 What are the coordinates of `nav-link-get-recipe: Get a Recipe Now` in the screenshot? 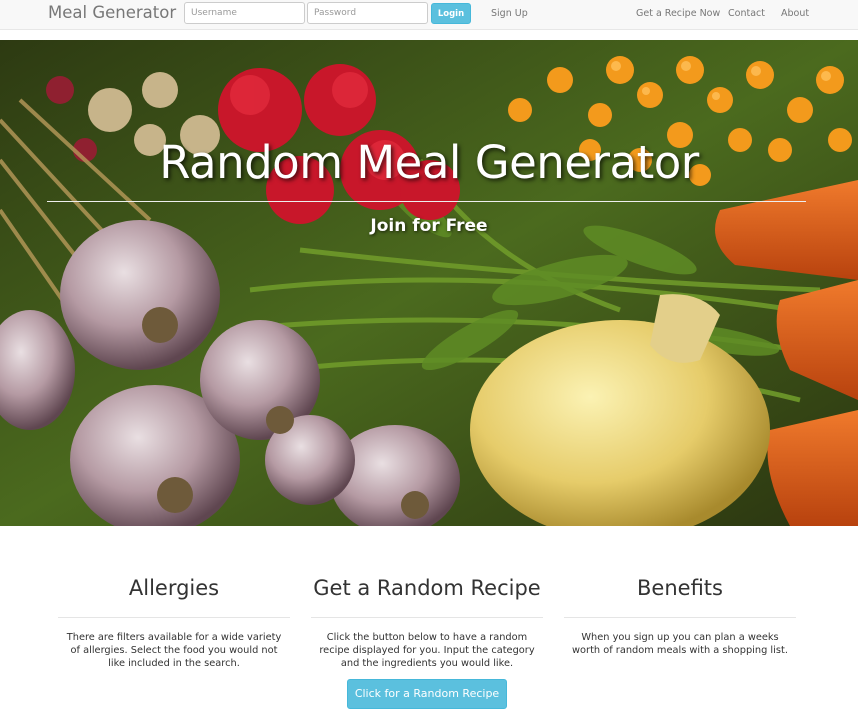 It's located at (678, 13).